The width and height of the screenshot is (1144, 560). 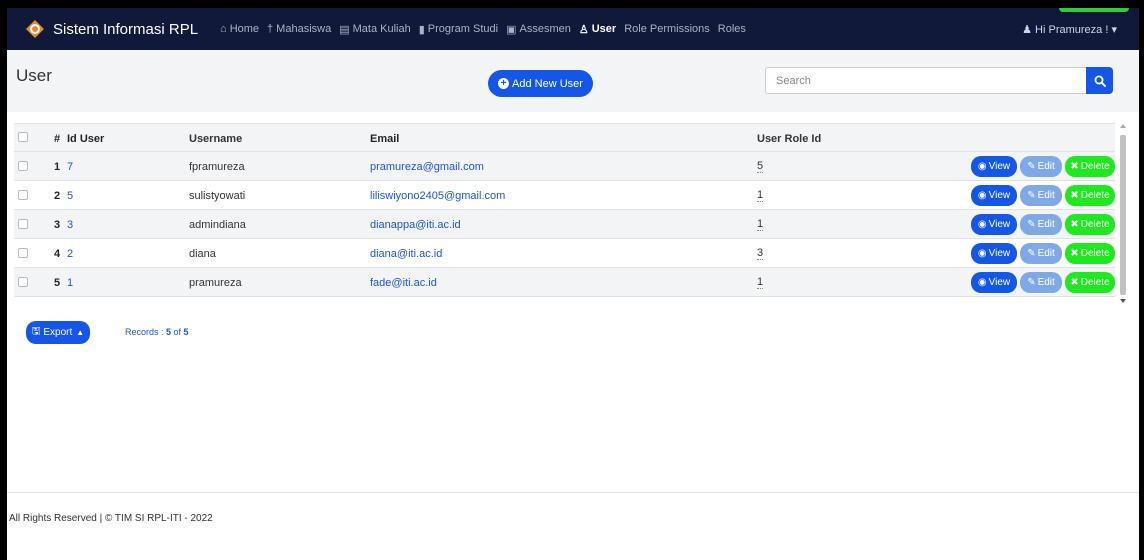 I want to click on search-button, so click(x=1099, y=80).